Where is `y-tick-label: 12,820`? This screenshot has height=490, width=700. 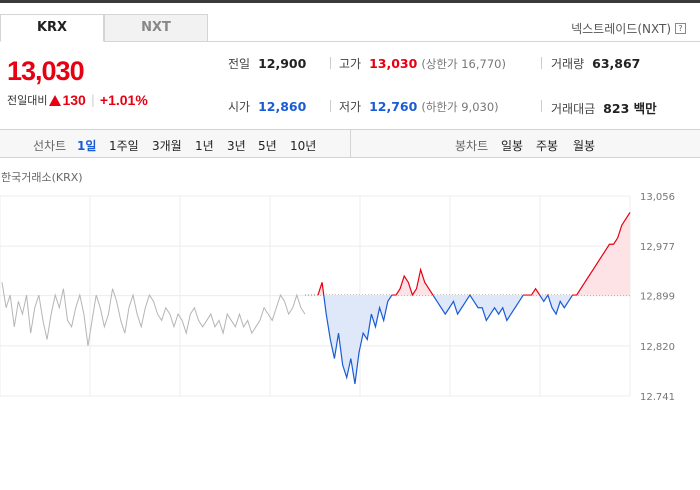 y-tick-label: 12,820 is located at coordinates (657, 347).